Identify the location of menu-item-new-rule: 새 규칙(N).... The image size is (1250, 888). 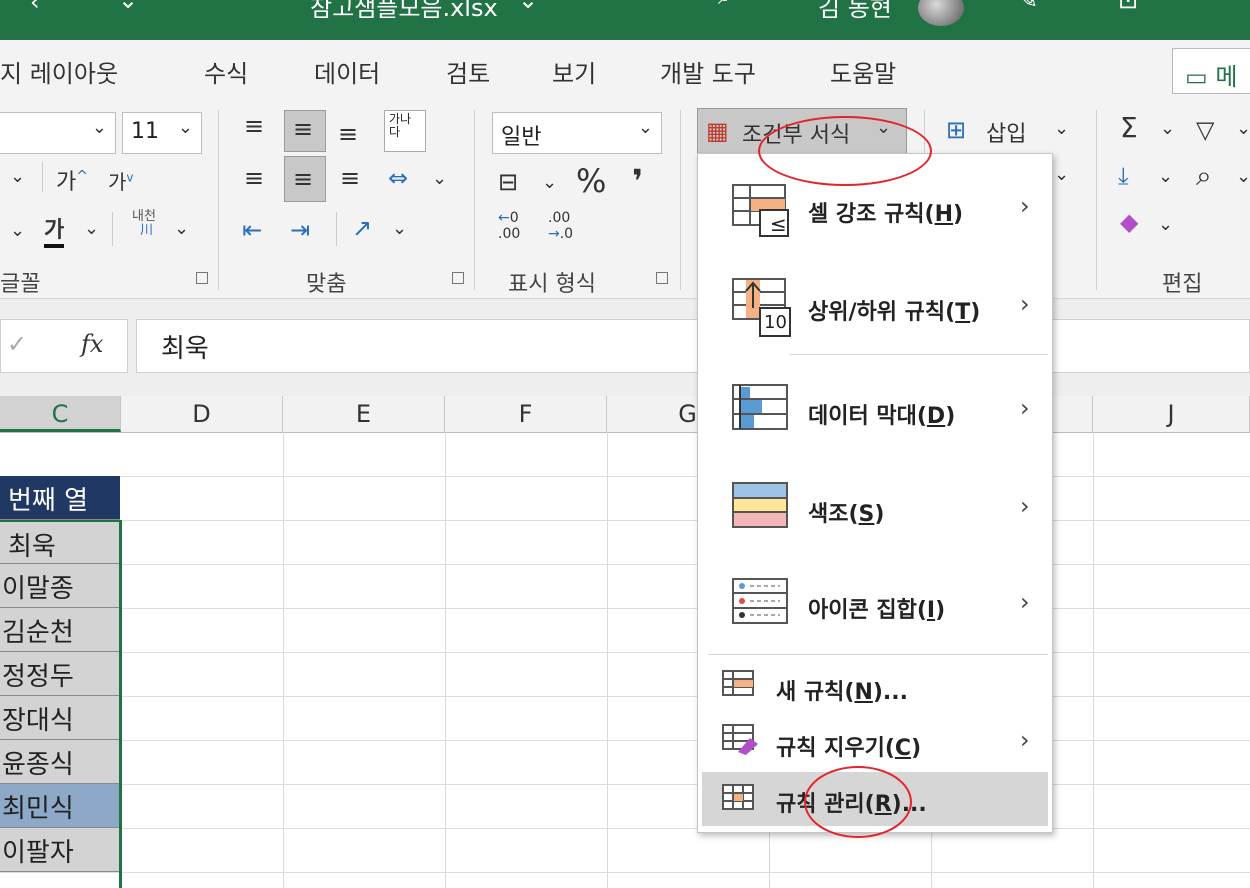
(874, 687).